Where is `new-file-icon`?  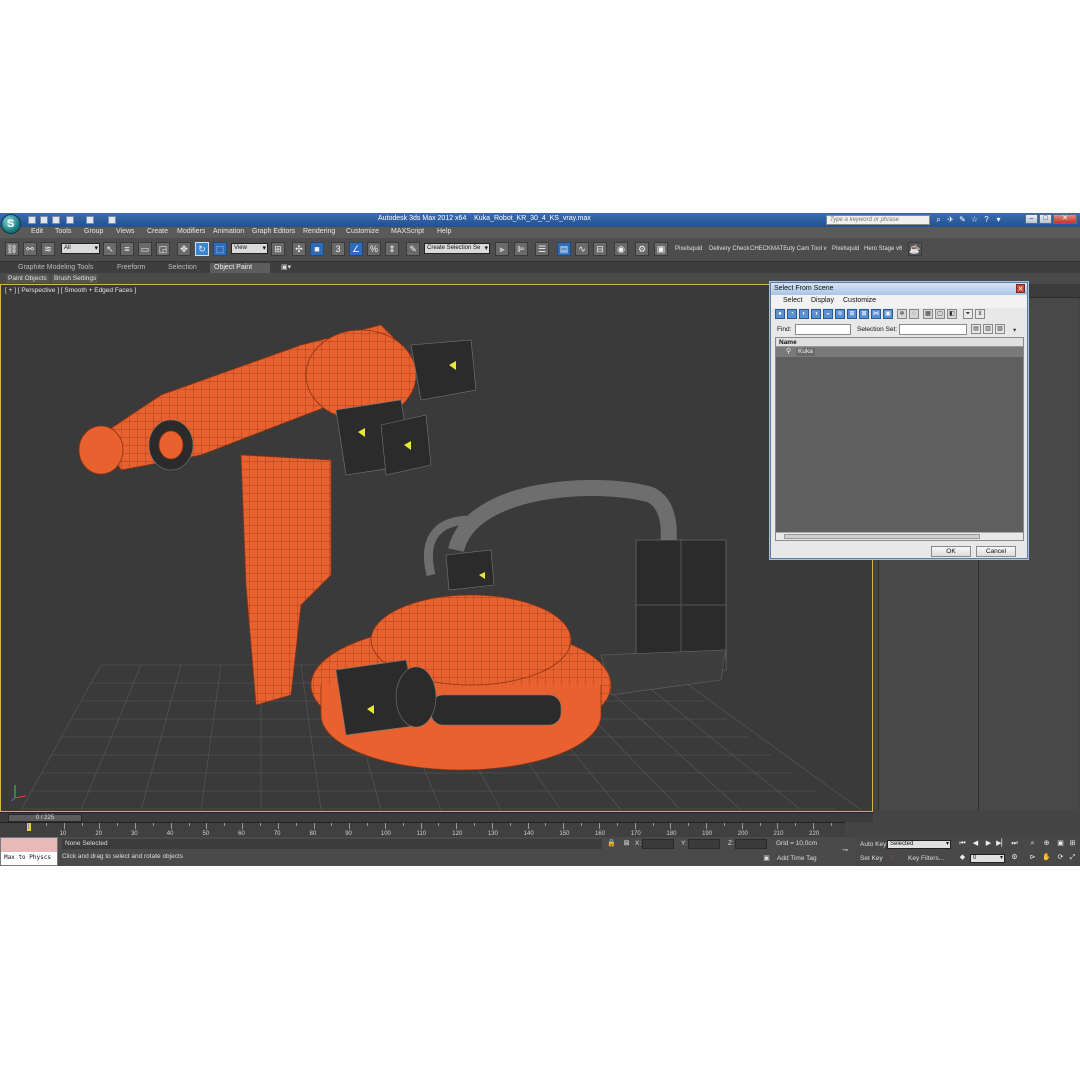 new-file-icon is located at coordinates (32, 220).